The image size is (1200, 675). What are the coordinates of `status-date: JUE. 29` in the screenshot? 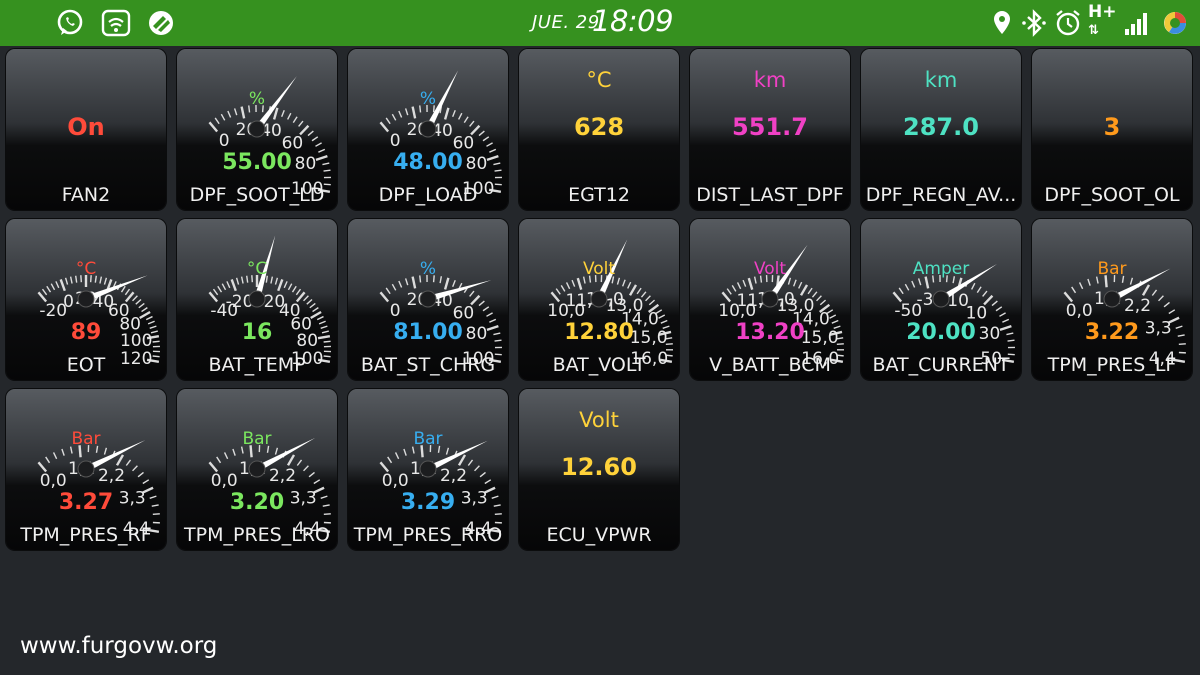 It's located at (566, 22).